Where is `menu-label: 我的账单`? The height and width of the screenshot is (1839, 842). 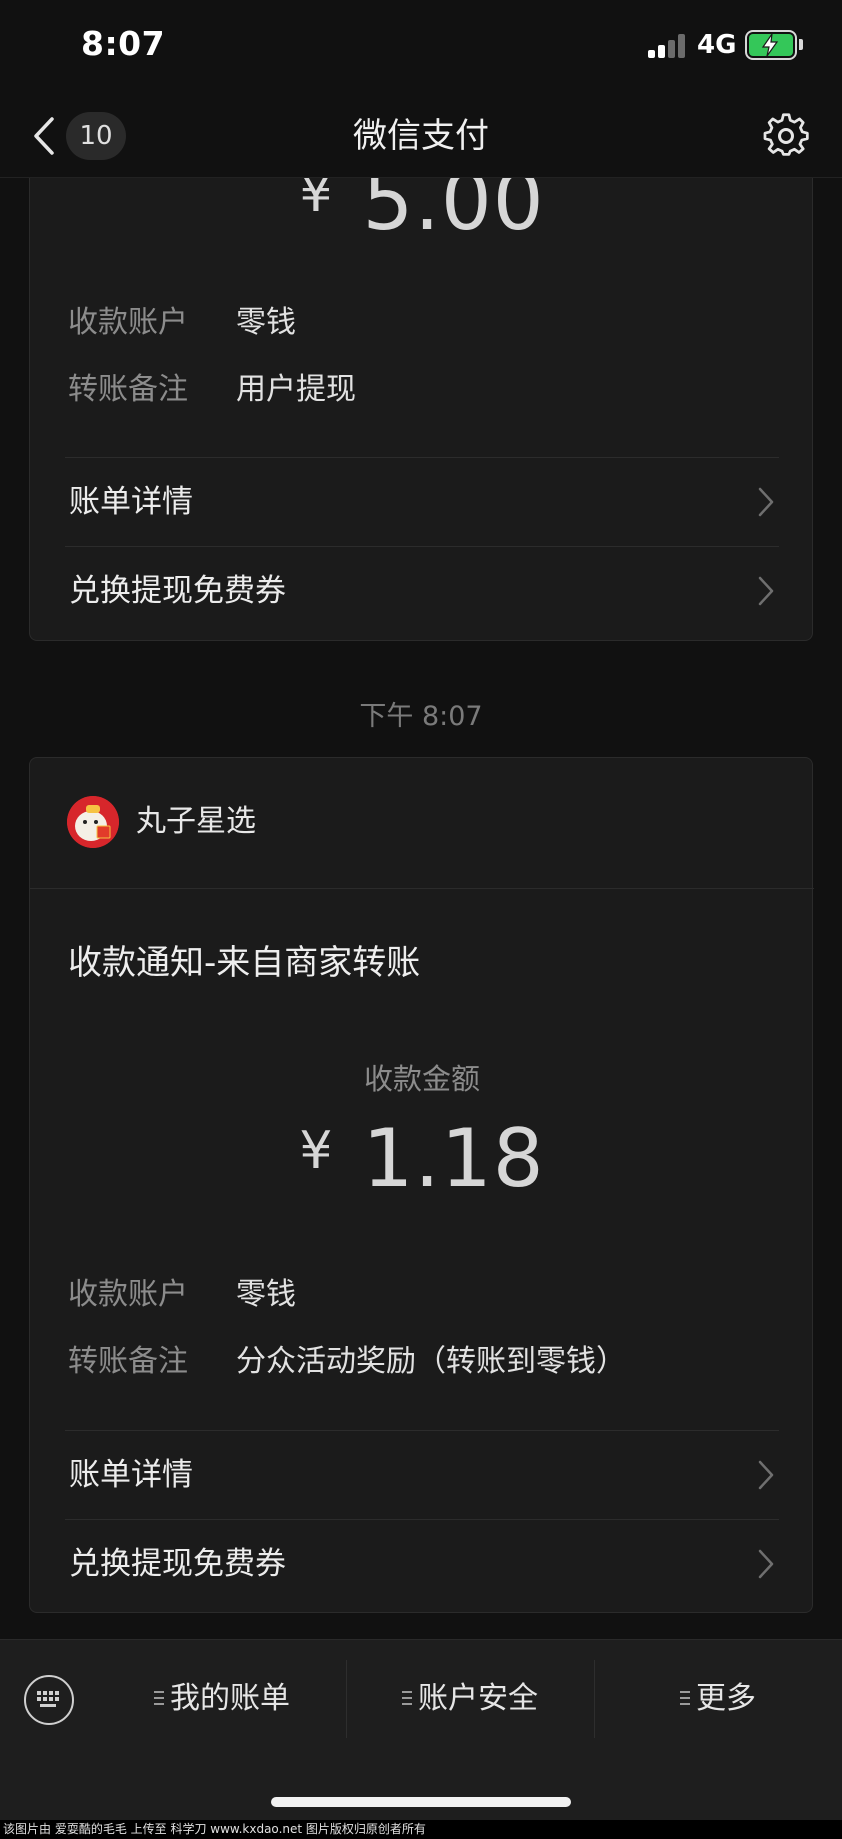
menu-label: 我的账单 is located at coordinates (230, 1698).